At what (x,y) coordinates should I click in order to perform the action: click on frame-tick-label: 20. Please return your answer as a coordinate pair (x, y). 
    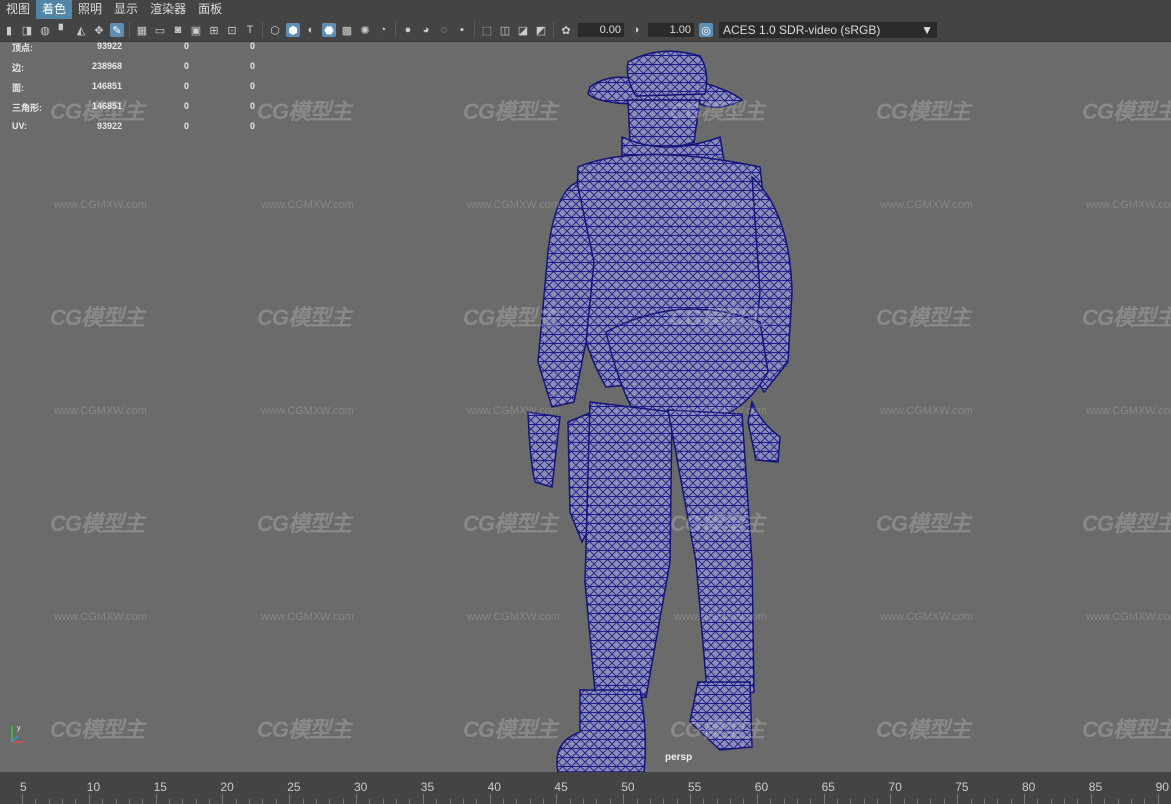
    Looking at the image, I should click on (227, 787).